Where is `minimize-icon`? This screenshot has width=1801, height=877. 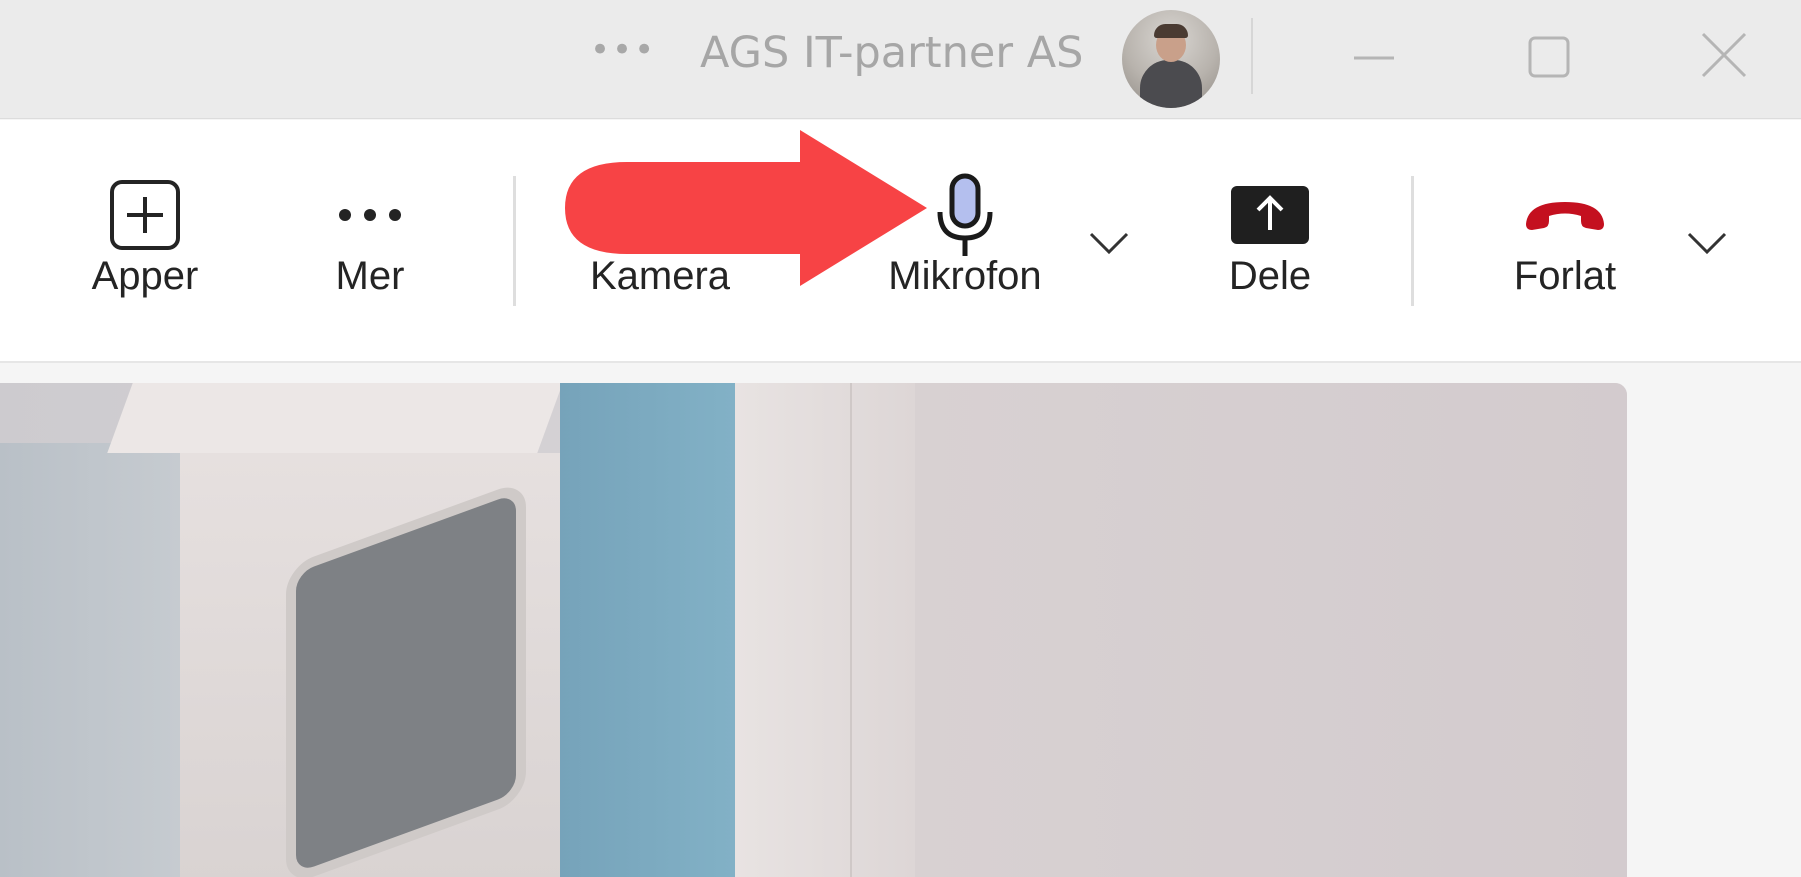 minimize-icon is located at coordinates (1374, 58).